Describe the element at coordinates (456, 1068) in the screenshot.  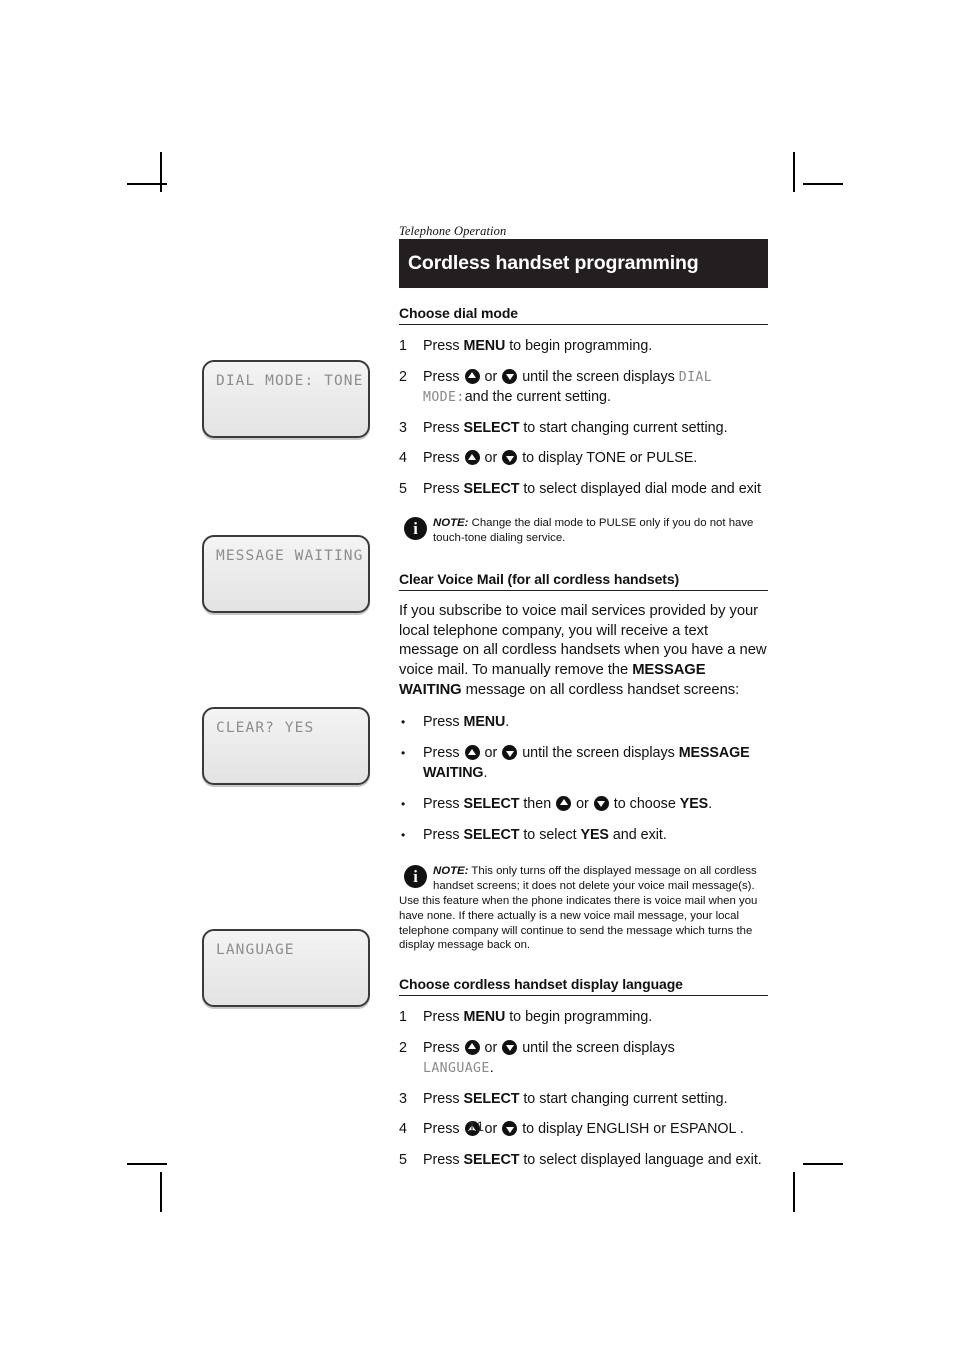
I see `step-lcd-text: LANGUAGE` at that location.